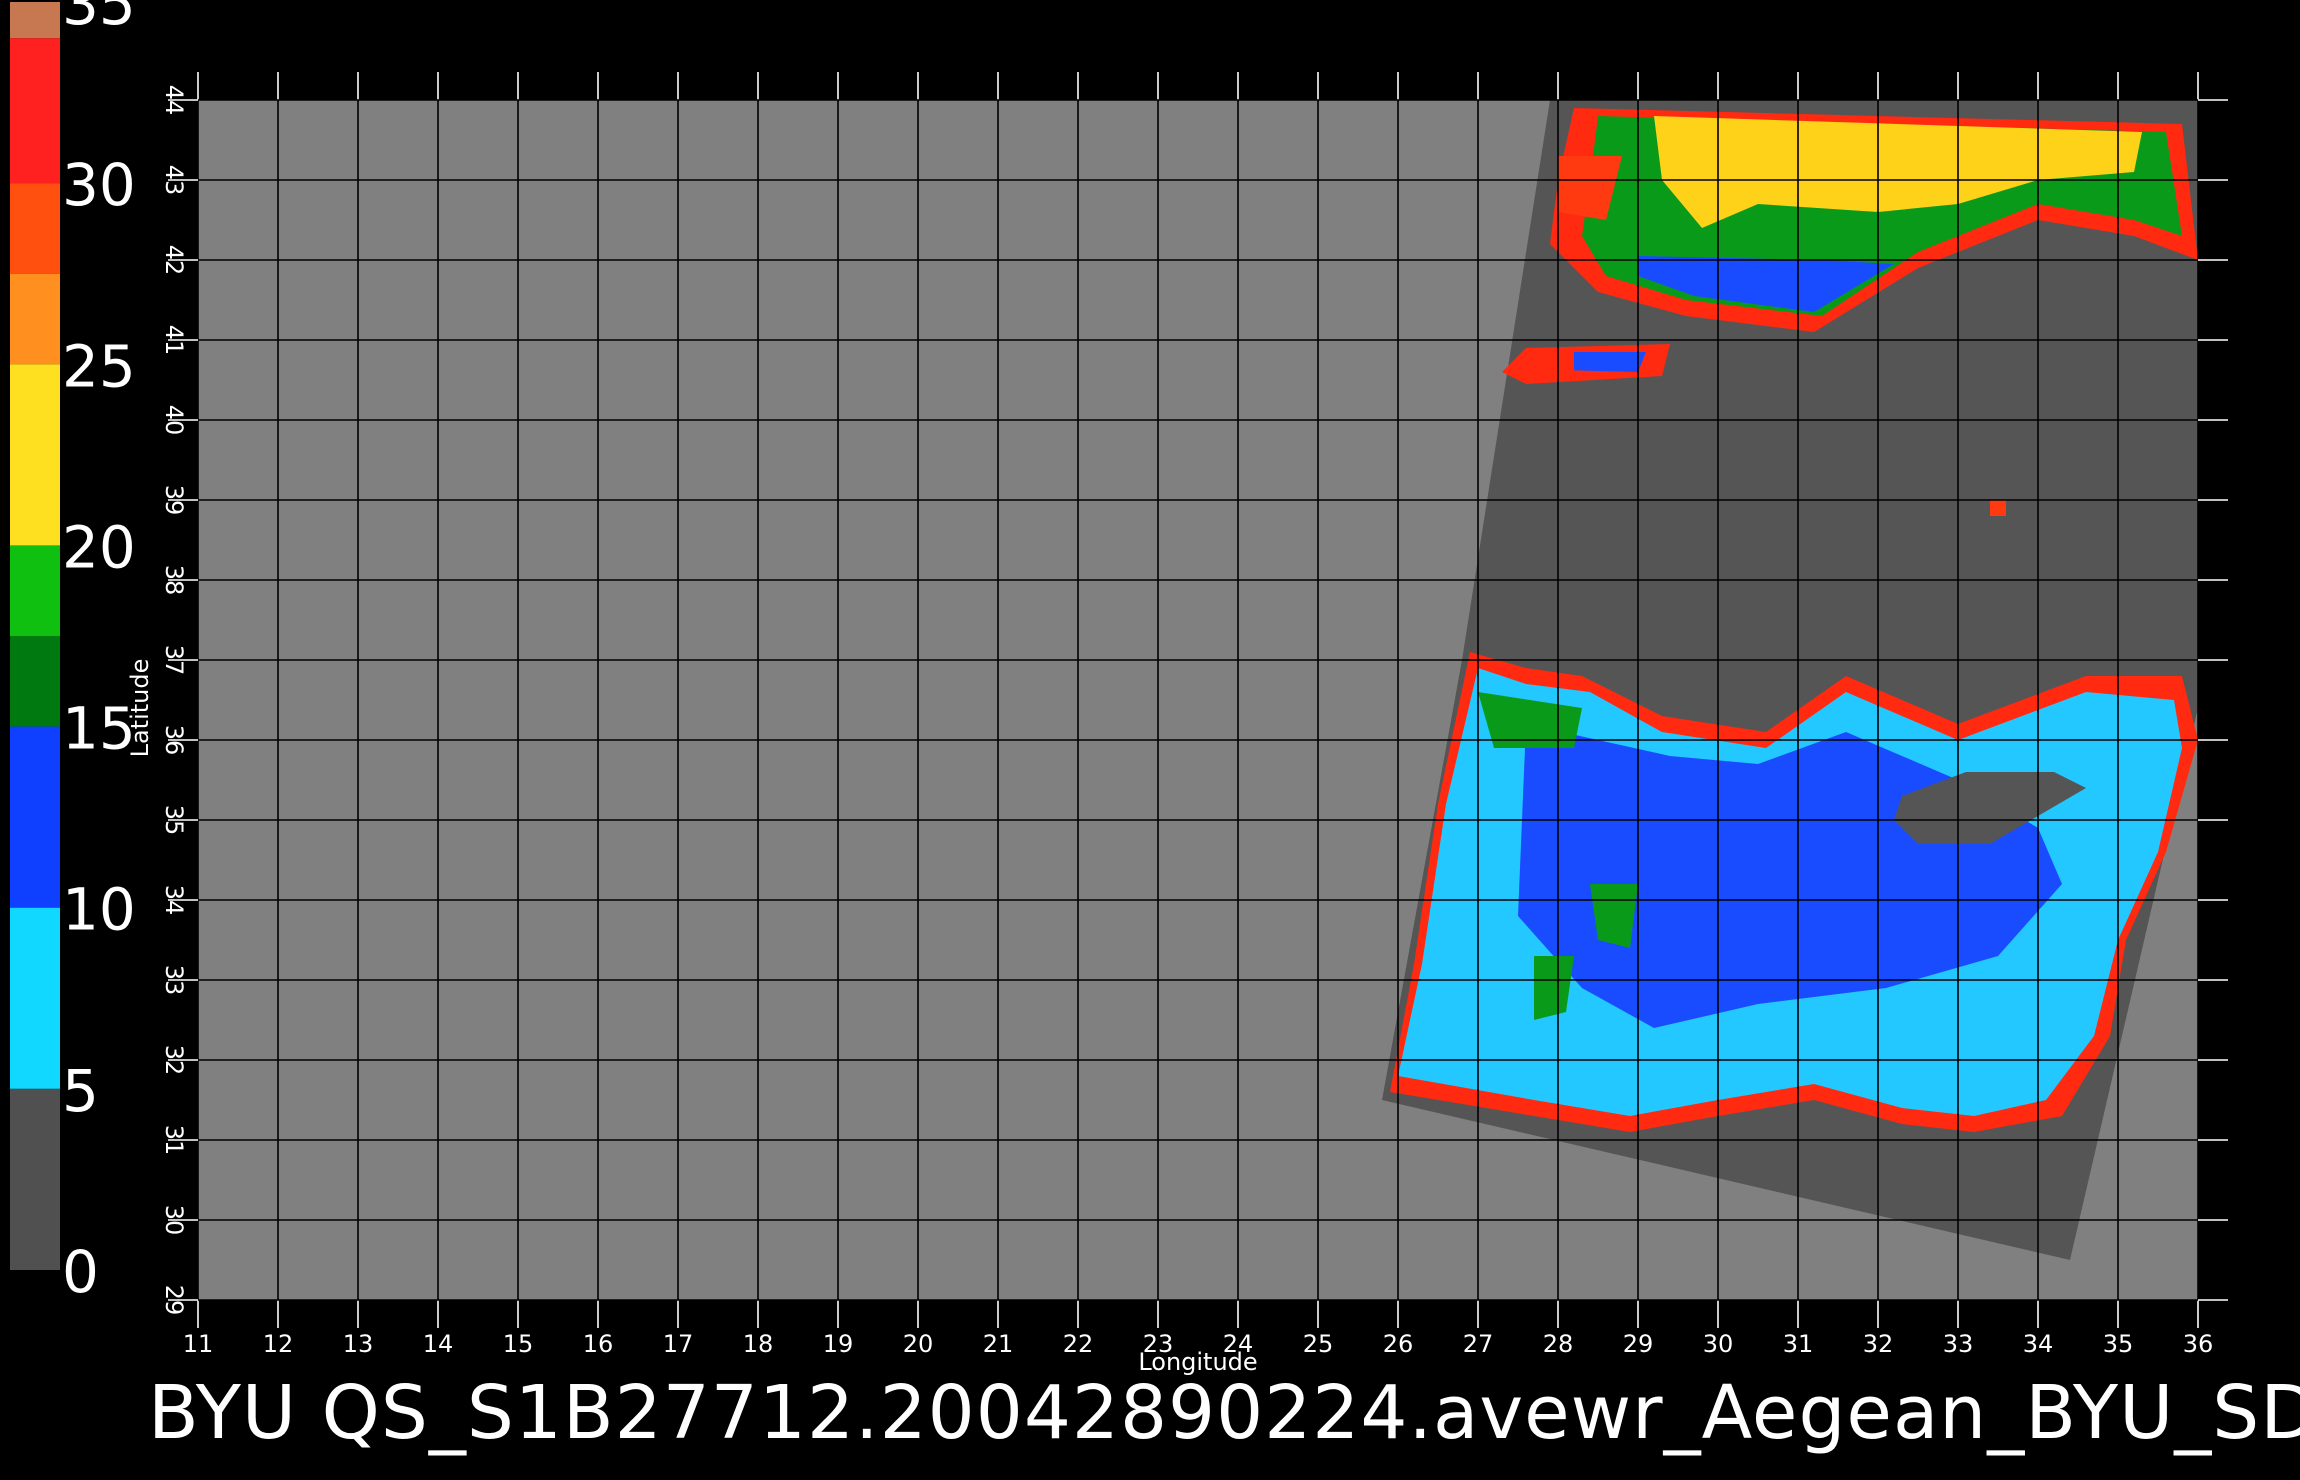  Describe the element at coordinates (174, 500) in the screenshot. I see `y-tick-label: 39` at that location.